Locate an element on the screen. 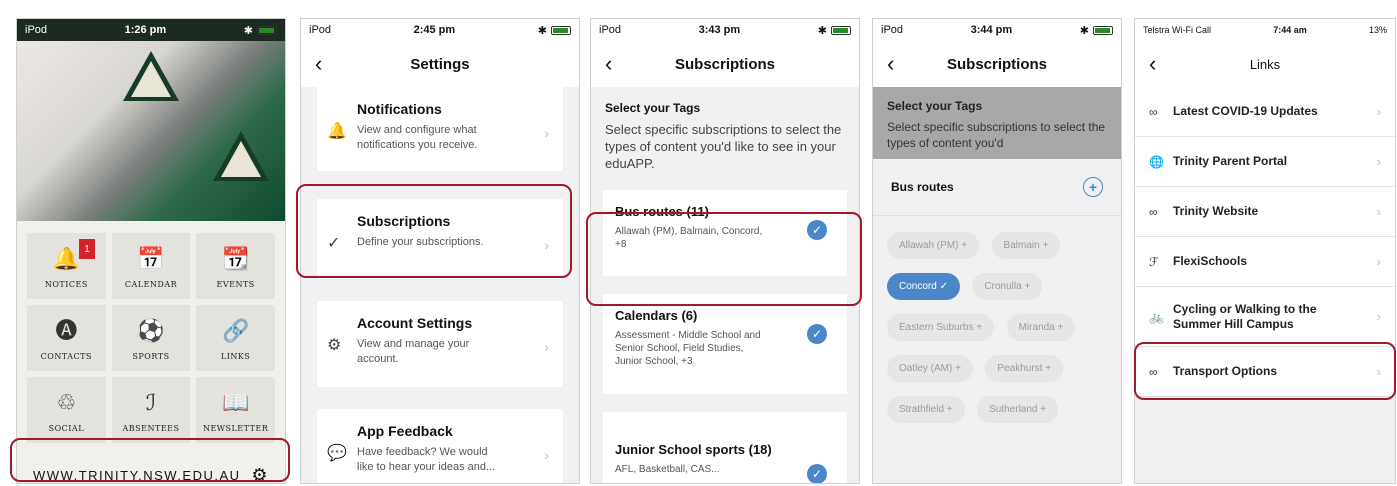 The width and height of the screenshot is (1397, 486). tile-sports: ⚽ SPORTS is located at coordinates (151, 338).